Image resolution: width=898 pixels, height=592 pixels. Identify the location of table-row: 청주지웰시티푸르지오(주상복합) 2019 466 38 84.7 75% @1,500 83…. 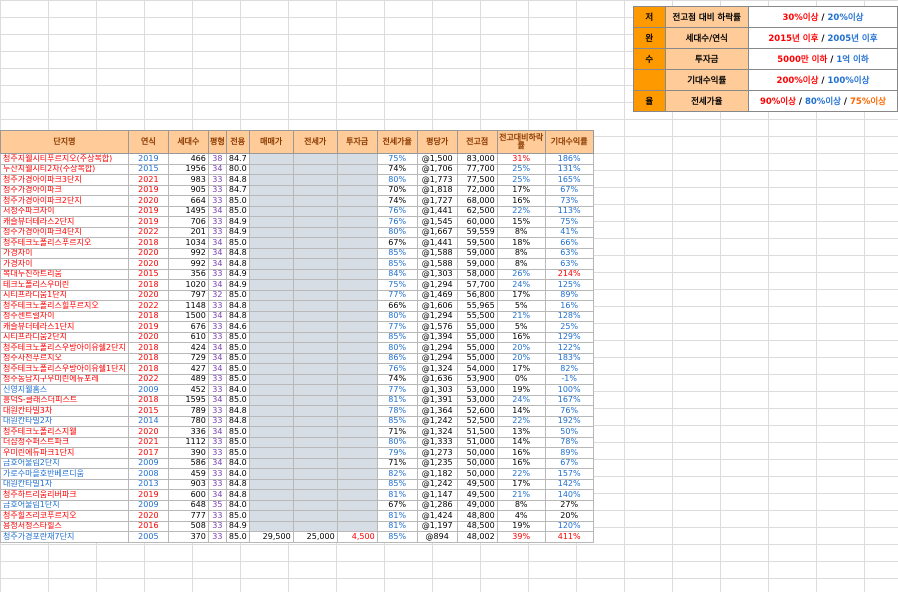
(297, 159).